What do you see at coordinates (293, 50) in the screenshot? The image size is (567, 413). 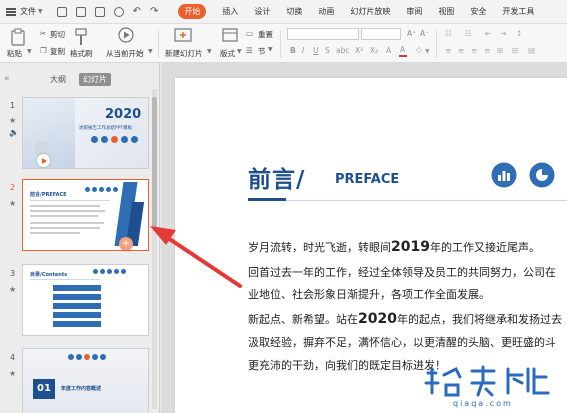 I see `bold-icon: B` at bounding box center [293, 50].